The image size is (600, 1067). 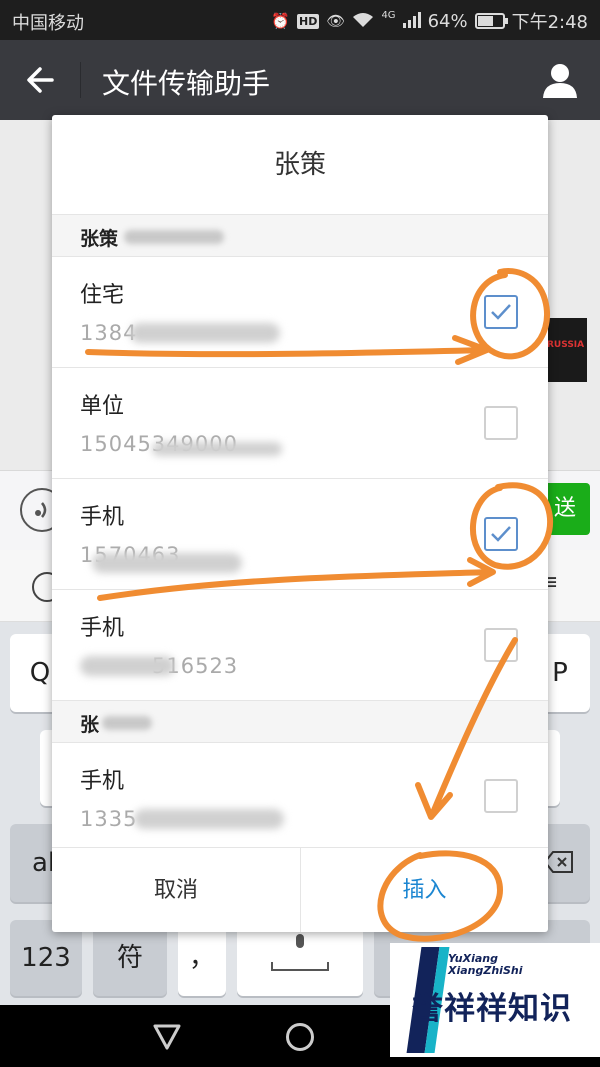 What do you see at coordinates (40, 80) in the screenshot?
I see `back-arrow-icon` at bounding box center [40, 80].